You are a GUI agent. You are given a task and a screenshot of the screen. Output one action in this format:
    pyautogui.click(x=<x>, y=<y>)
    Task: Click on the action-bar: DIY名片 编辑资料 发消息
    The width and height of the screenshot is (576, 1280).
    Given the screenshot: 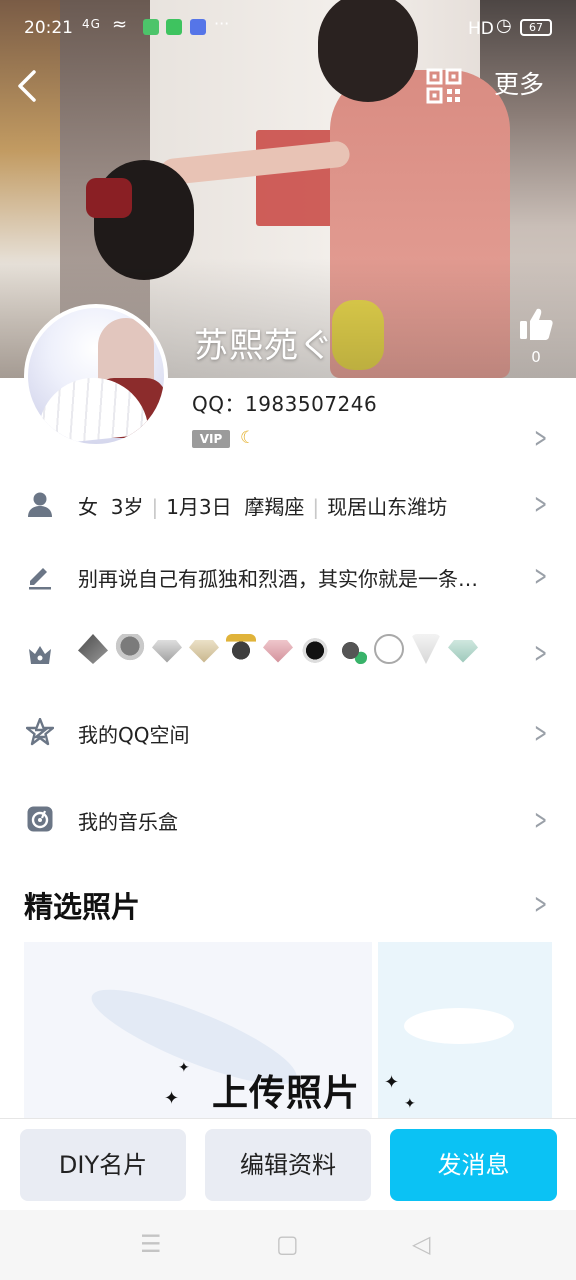 What is the action you would take?
    pyautogui.click(x=288, y=1164)
    